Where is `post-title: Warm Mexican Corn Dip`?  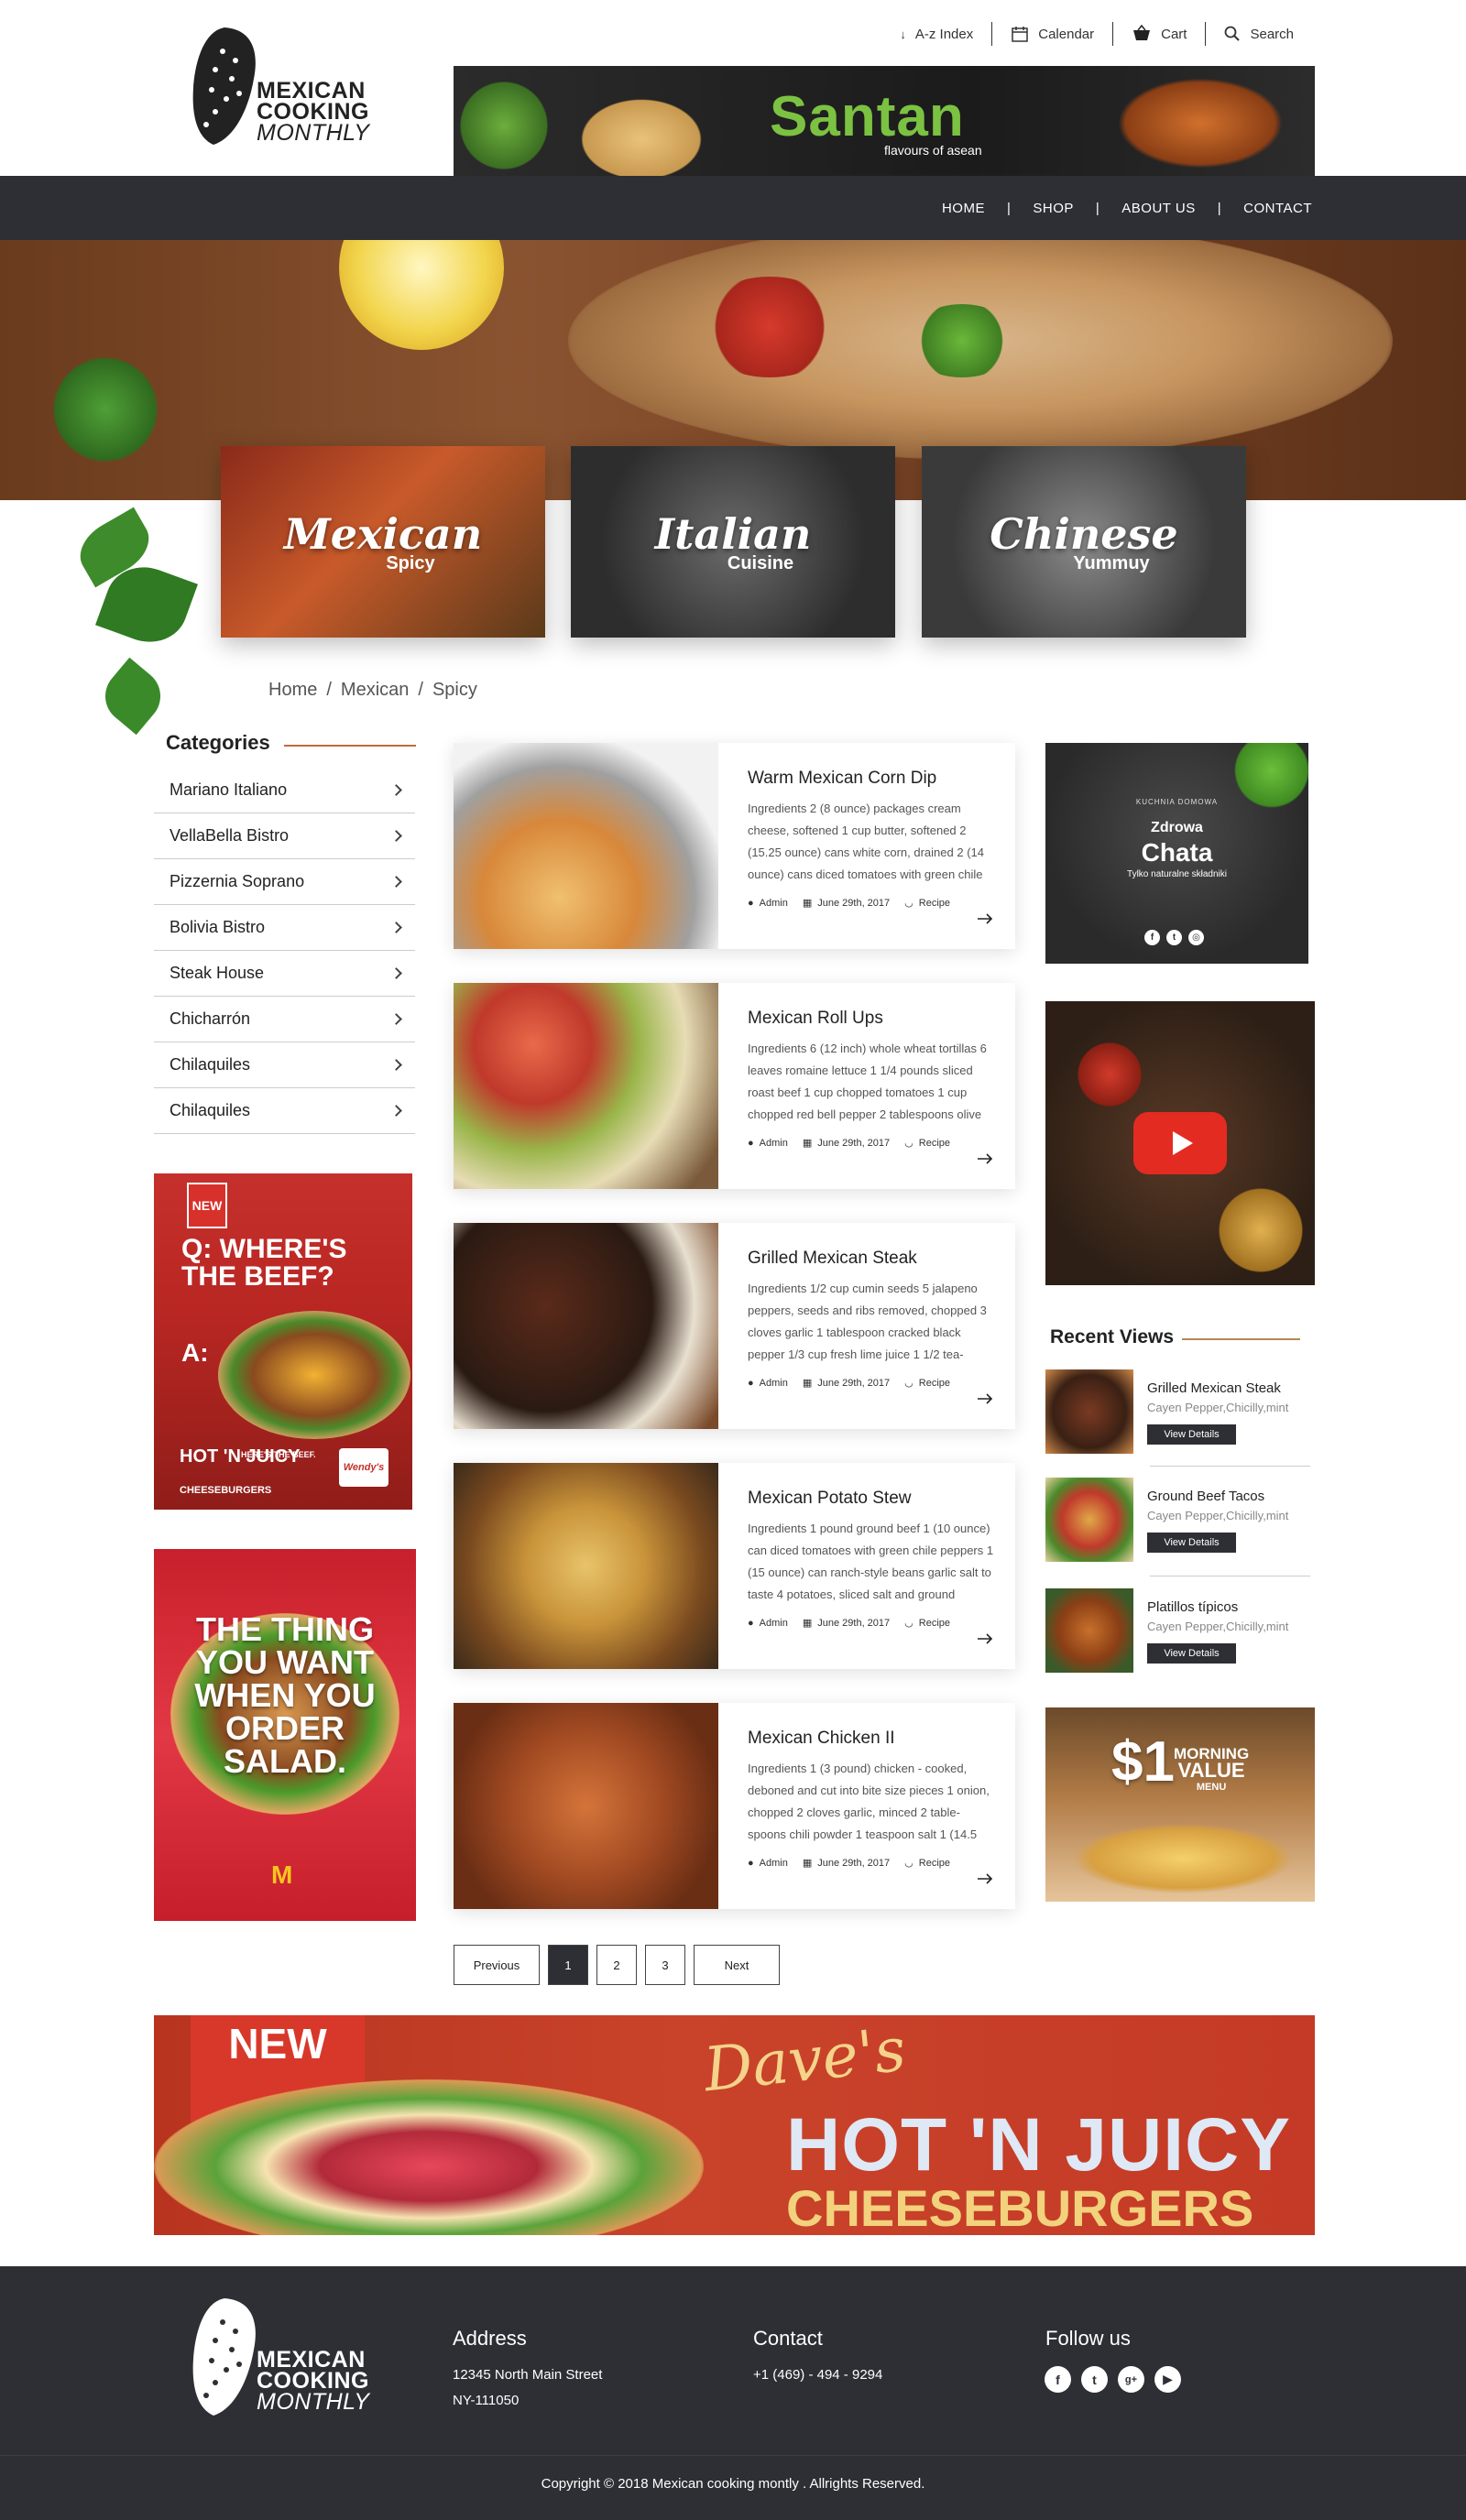 post-title: Warm Mexican Corn Dip is located at coordinates (842, 779).